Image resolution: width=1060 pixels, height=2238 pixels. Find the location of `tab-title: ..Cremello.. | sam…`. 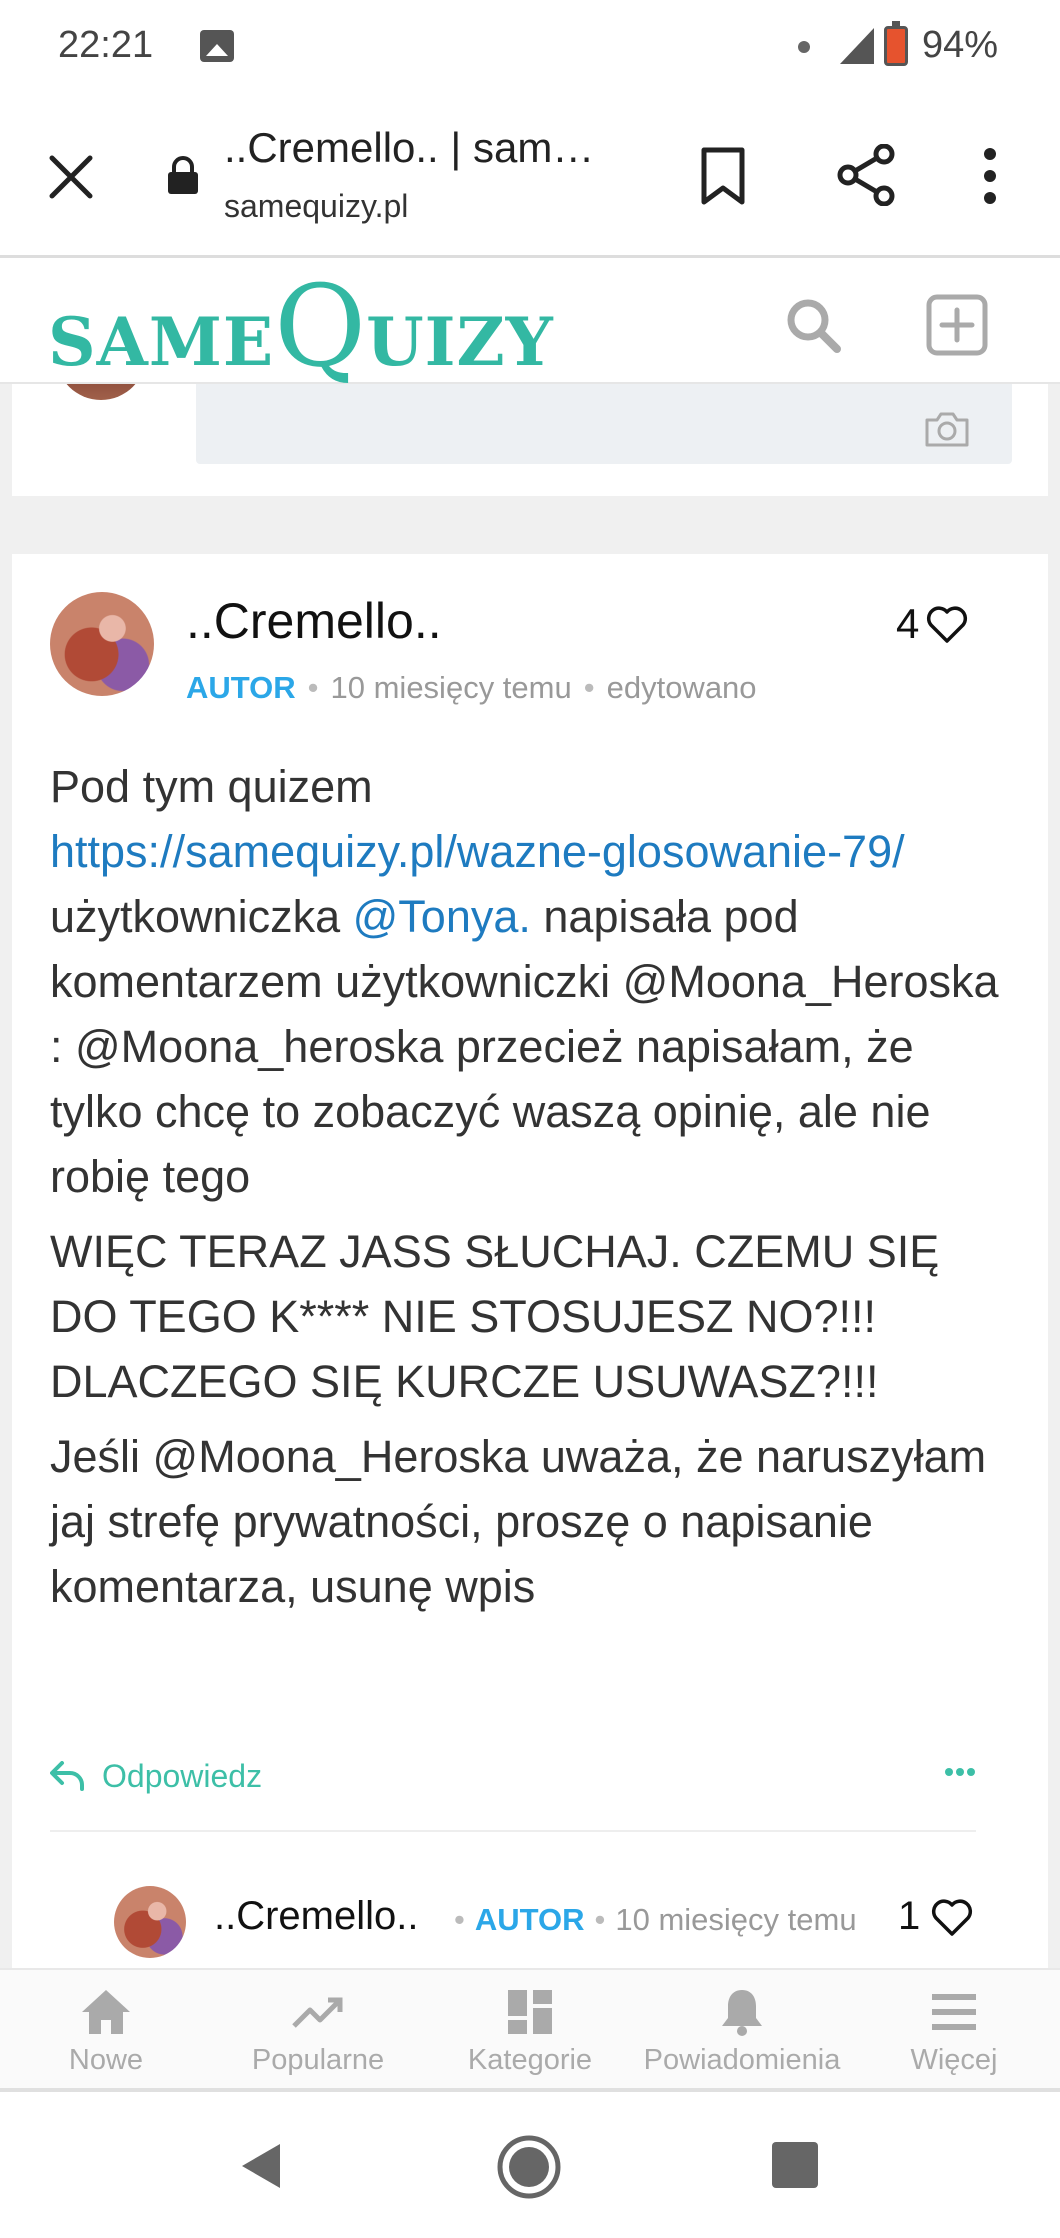

tab-title: ..Cremello.. | sam… is located at coordinates (424, 148).